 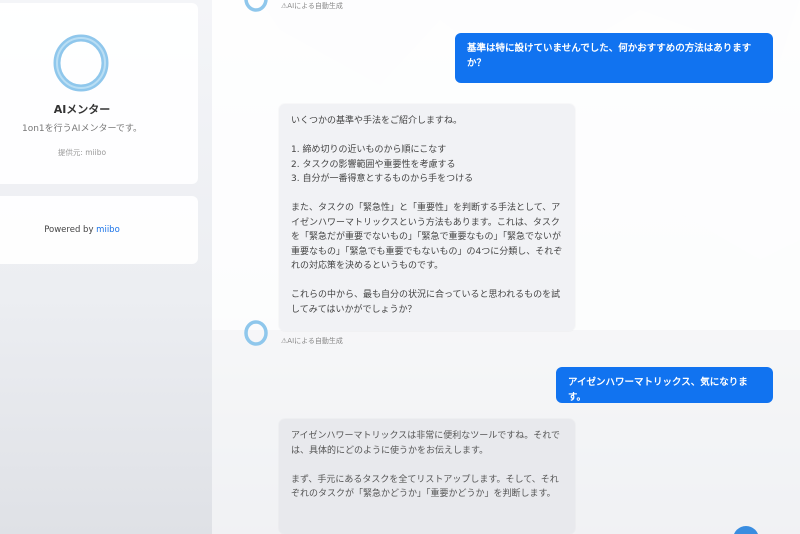 I want to click on profile-card: AIメンター 1on1を行うAIメンターです。 提供元: miibo, so click(x=99, y=93).